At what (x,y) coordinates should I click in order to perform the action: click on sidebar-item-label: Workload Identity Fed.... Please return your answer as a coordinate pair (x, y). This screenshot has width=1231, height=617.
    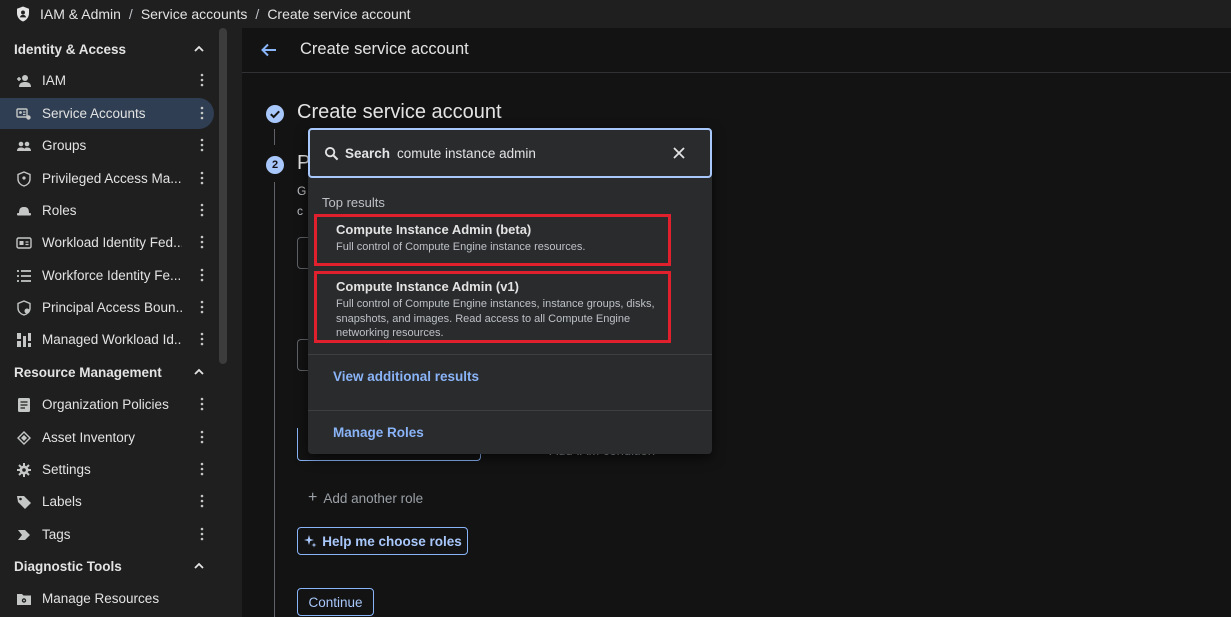
    Looking at the image, I should click on (112, 242).